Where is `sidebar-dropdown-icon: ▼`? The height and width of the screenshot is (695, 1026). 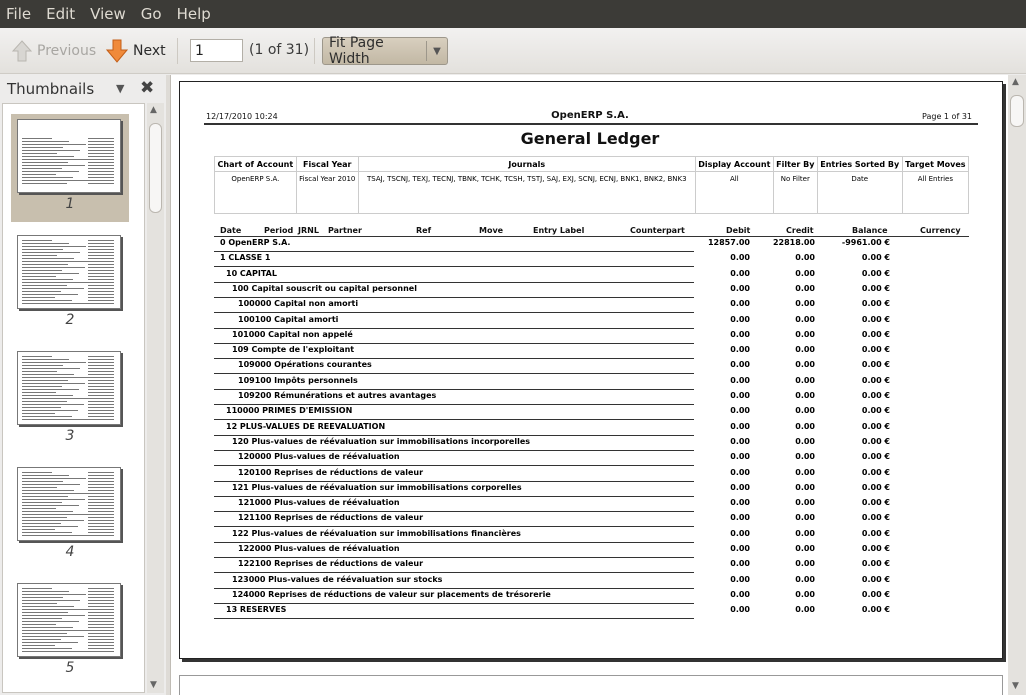
sidebar-dropdown-icon: ▼ is located at coordinates (120, 88).